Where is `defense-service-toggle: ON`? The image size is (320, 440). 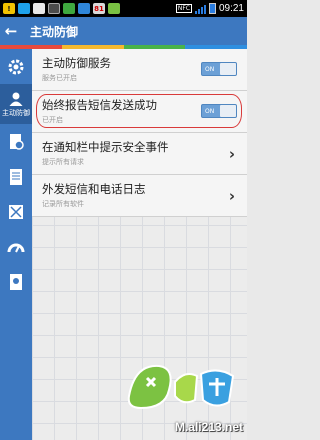
defense-service-toggle: ON is located at coordinates (219, 69).